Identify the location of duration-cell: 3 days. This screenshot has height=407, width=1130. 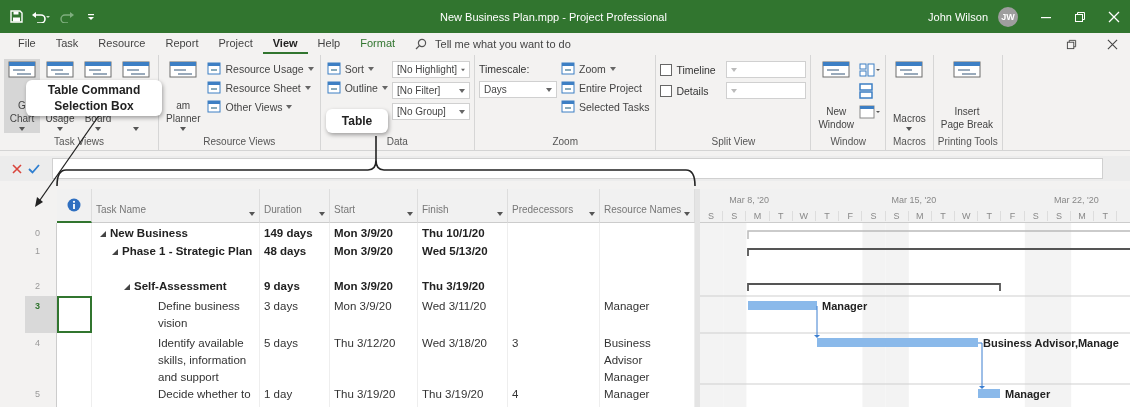
(281, 306).